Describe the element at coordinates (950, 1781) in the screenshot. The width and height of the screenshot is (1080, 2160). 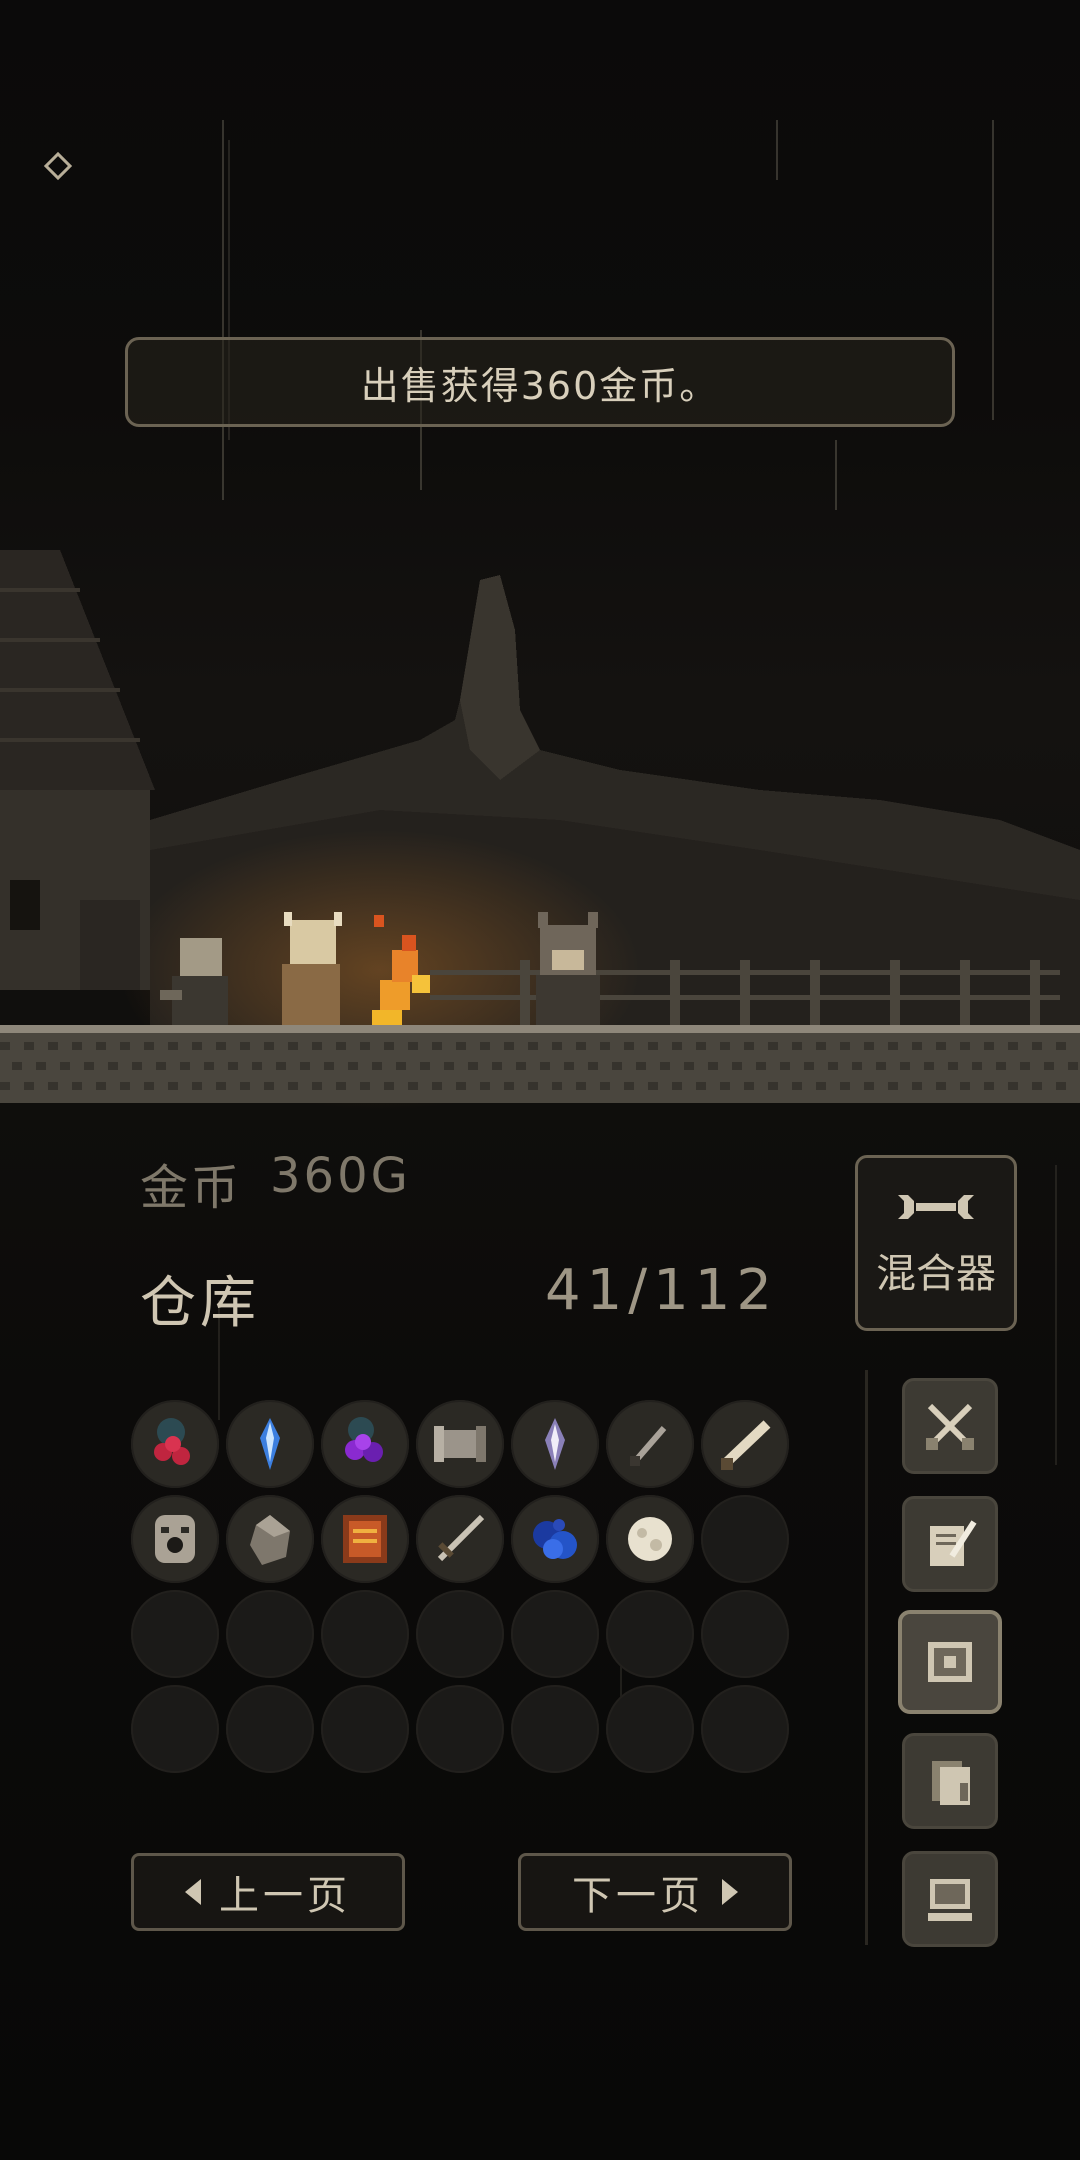
I see `records-tab-button` at that location.